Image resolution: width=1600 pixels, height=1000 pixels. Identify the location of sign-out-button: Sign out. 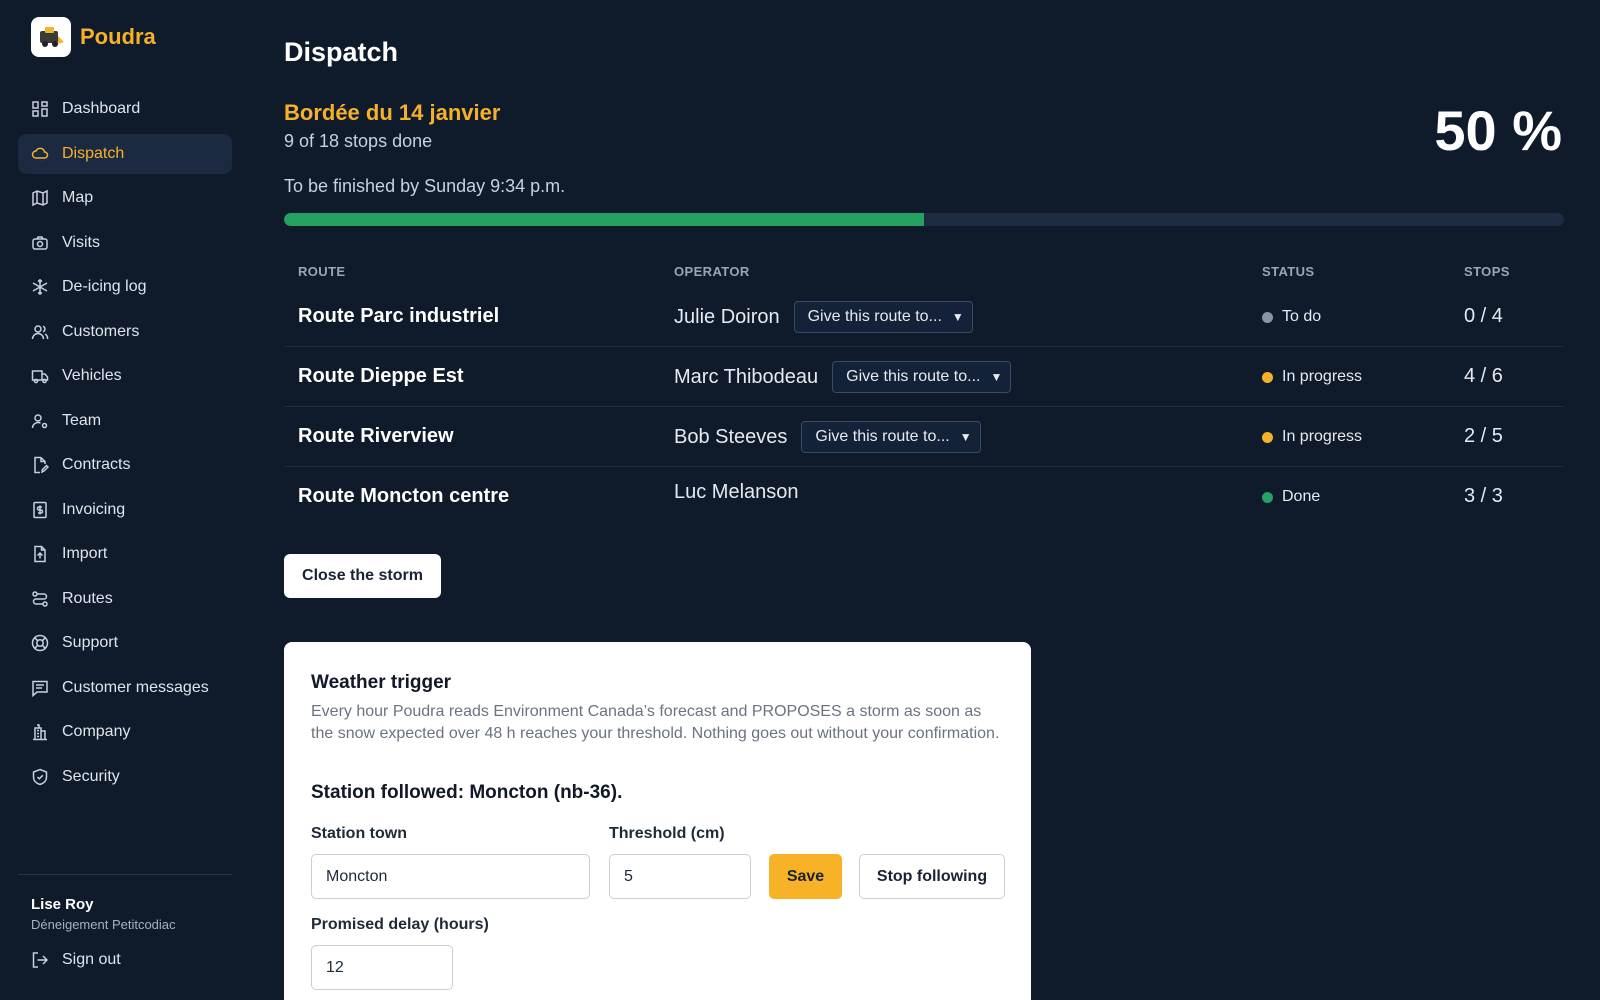
(76, 960).